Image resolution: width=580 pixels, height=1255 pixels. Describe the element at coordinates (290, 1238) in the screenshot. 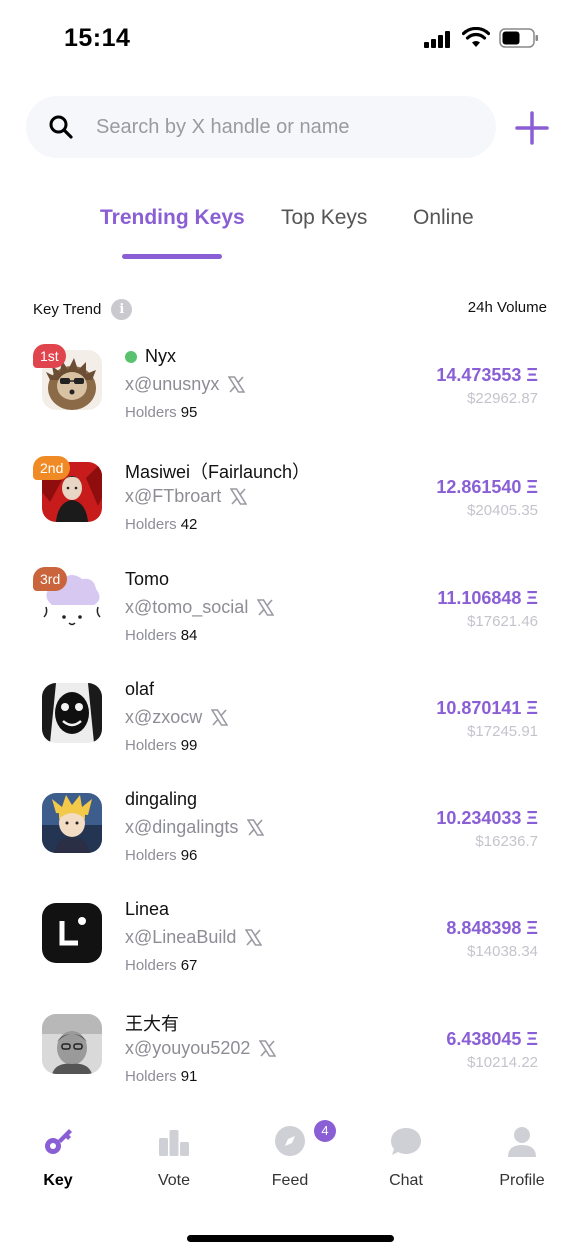

I see `home-indicator` at that location.